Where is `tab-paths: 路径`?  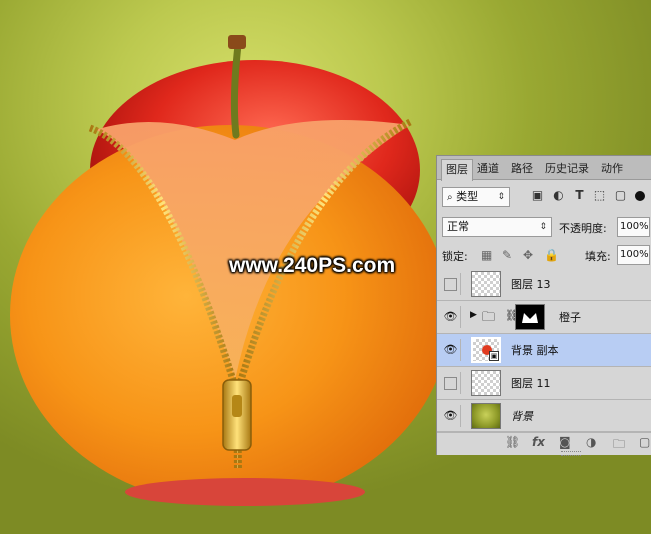
tab-paths: 路径 is located at coordinates (522, 169).